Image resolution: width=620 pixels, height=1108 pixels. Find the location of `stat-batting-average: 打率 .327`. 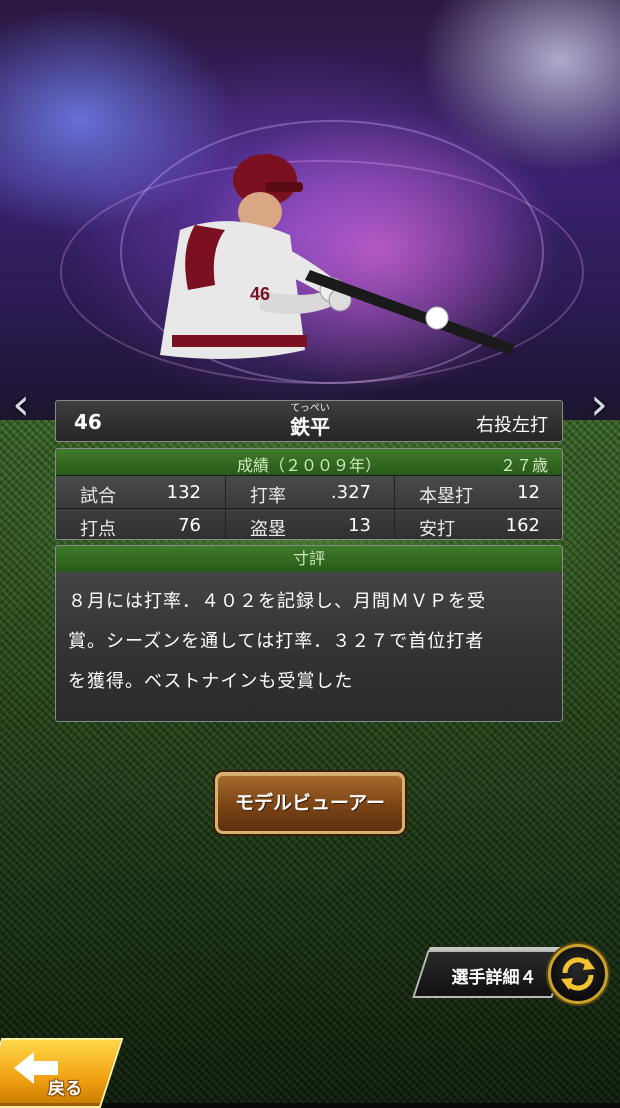

stat-batting-average: 打率 .327 is located at coordinates (310, 492).